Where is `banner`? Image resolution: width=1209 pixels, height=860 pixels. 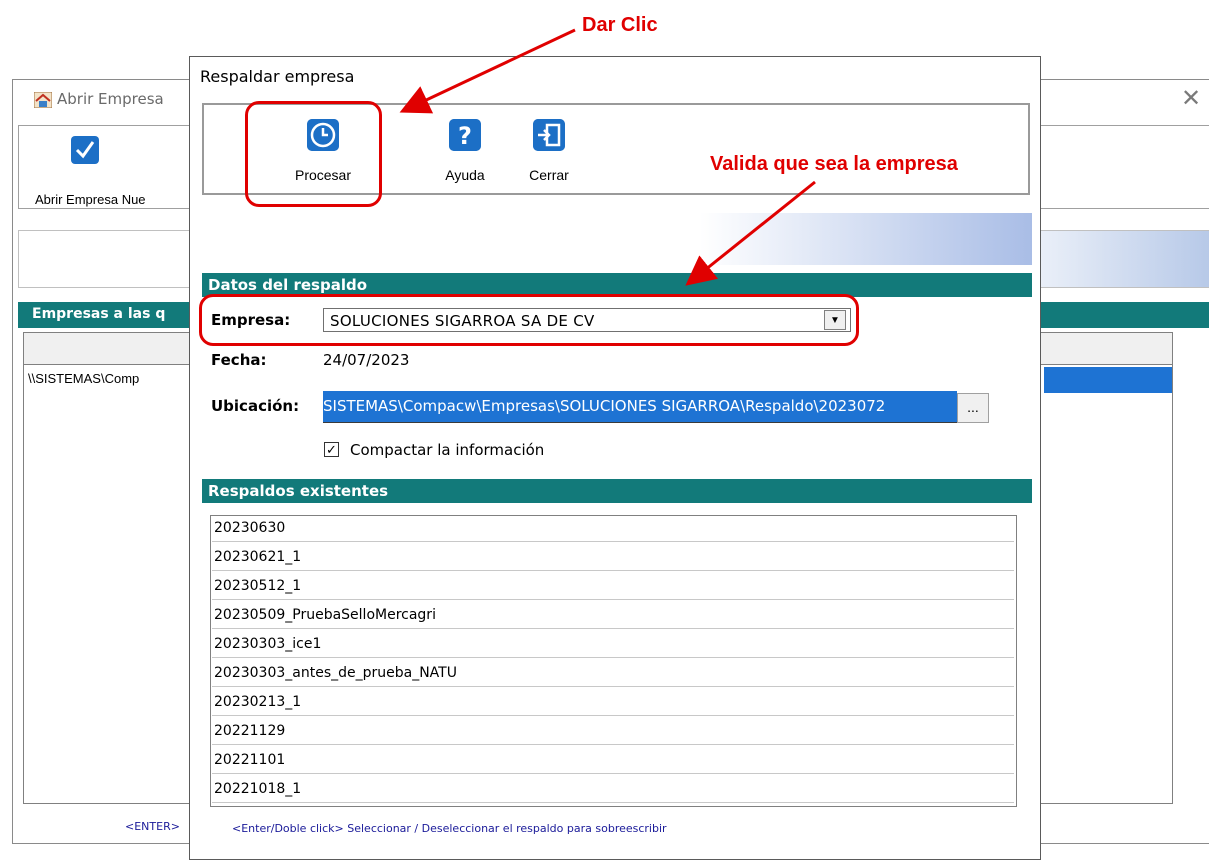
banner is located at coordinates (617, 239).